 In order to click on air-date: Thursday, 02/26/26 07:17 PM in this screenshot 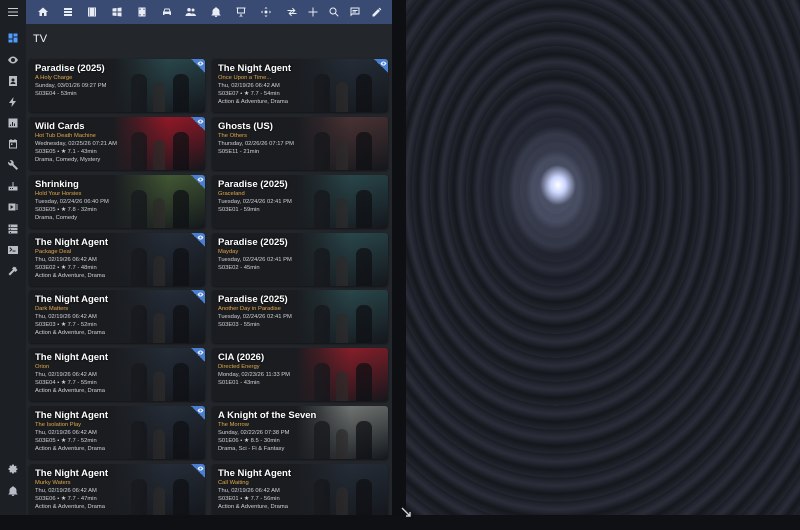, I will do `click(256, 144)`.